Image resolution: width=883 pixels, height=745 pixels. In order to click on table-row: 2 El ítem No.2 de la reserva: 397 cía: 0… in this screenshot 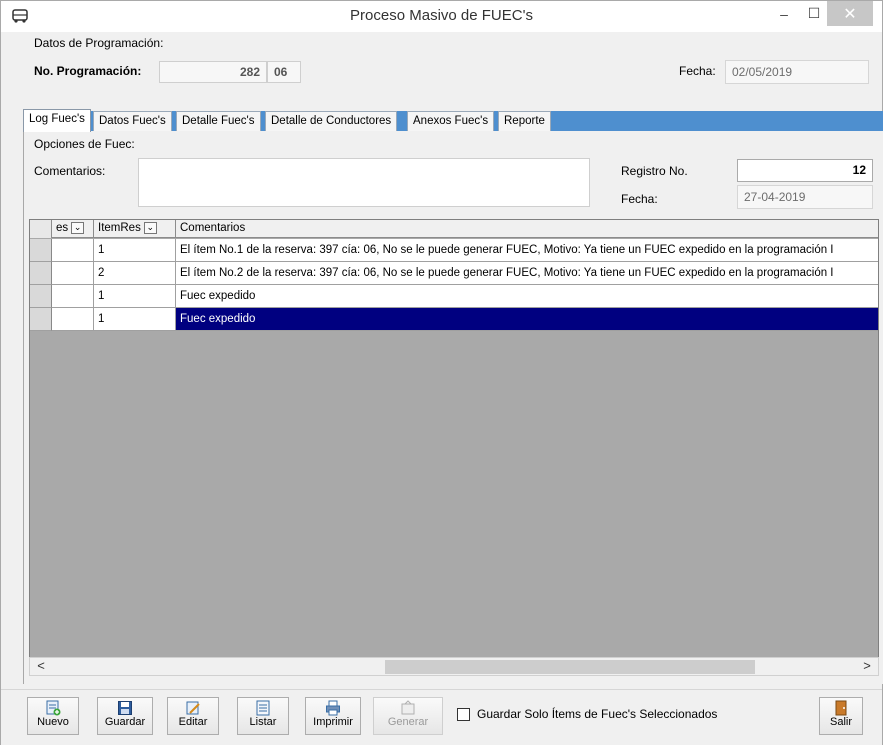, I will do `click(454, 273)`.